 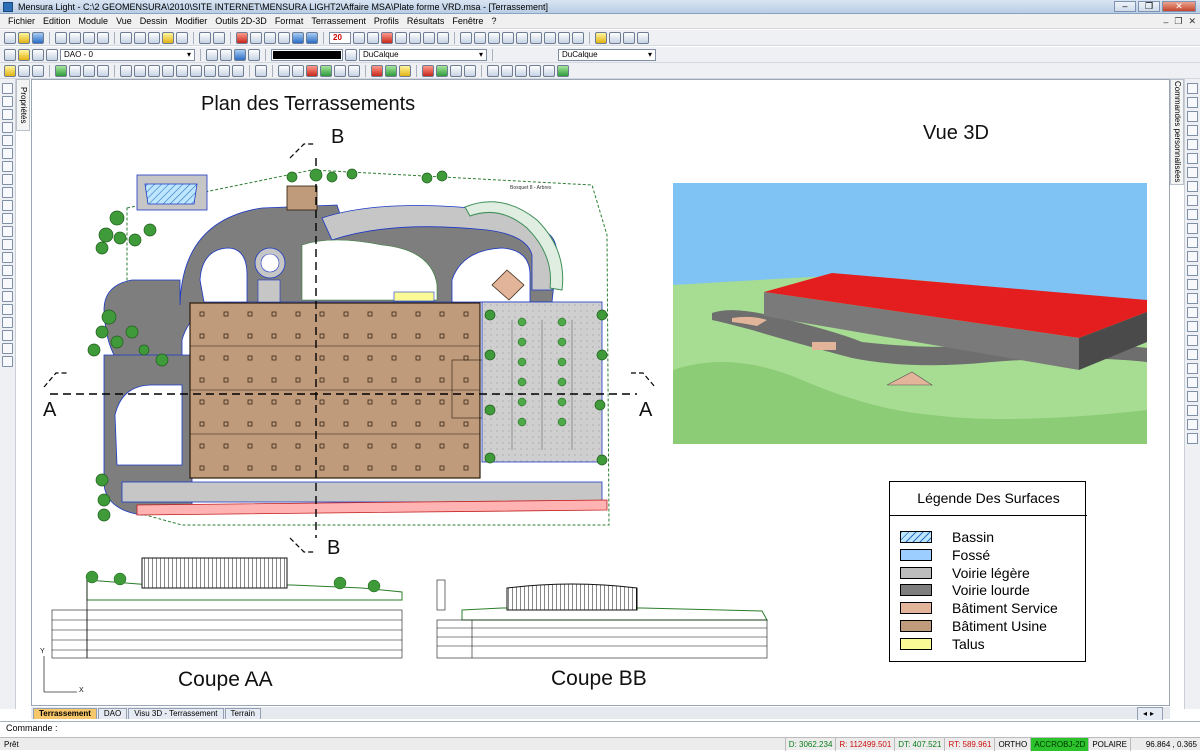 I want to click on text-tool-icon, so click(x=7, y=205).